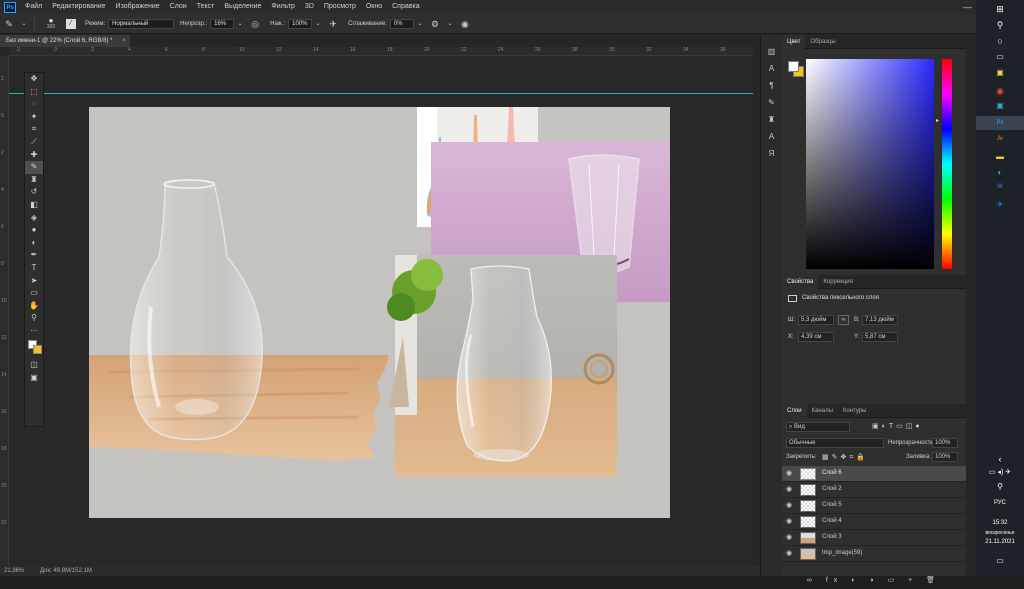  What do you see at coordinates (1000, 486) in the screenshot?
I see `network-icon: ⚲` at bounding box center [1000, 486].